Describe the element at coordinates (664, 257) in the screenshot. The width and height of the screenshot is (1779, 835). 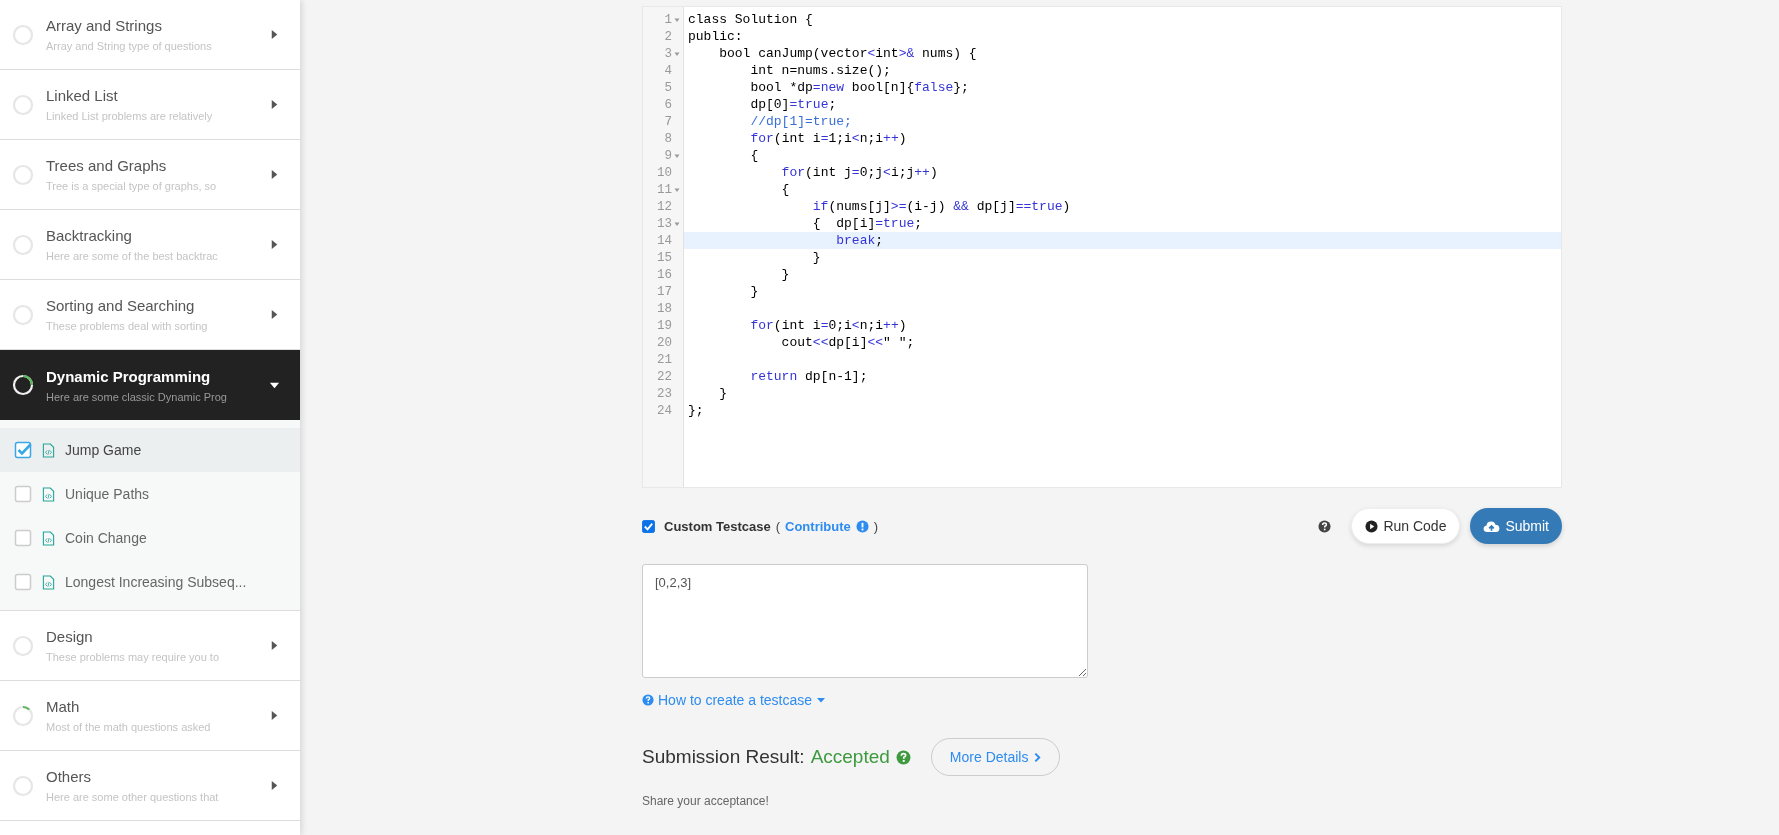
I see `line-number: 15` at that location.